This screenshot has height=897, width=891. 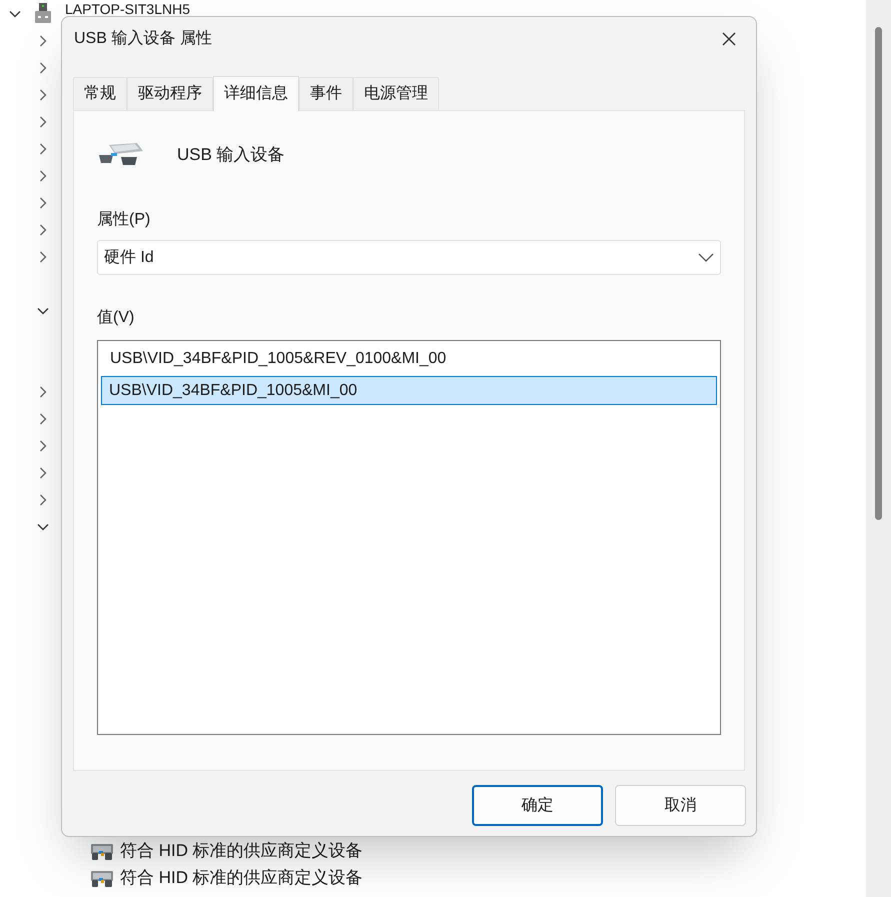 I want to click on list-item: USB\VID_34BF&PID_1005&REV_0100&MI_00, so click(x=409, y=358).